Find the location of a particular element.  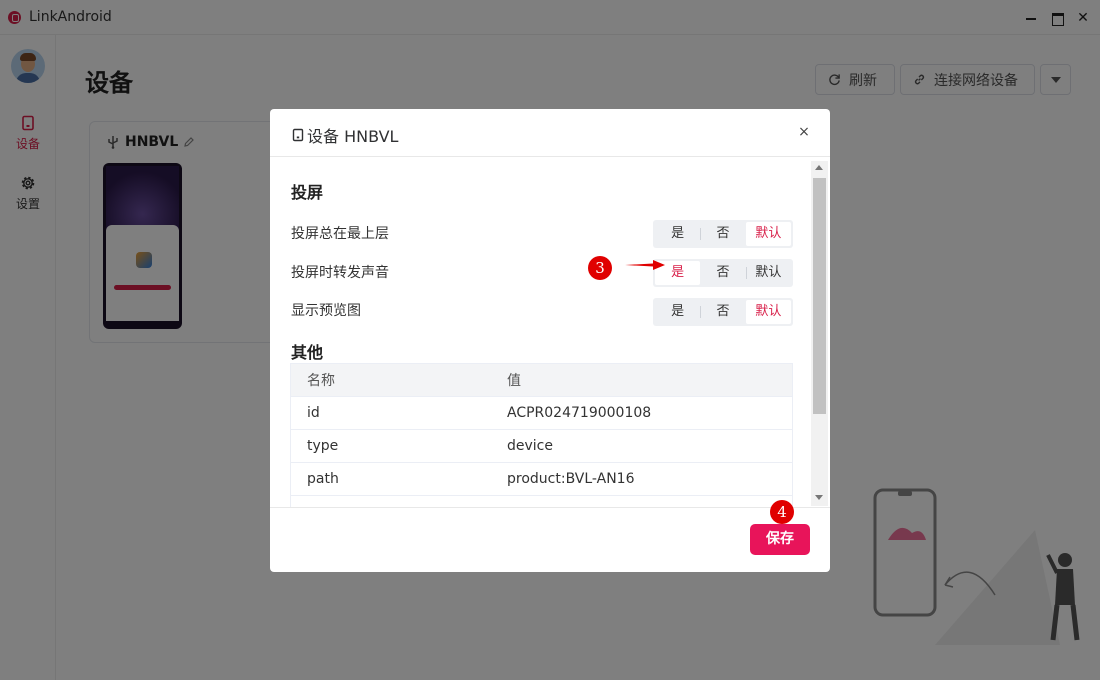

table-cell-name: id is located at coordinates (313, 413).